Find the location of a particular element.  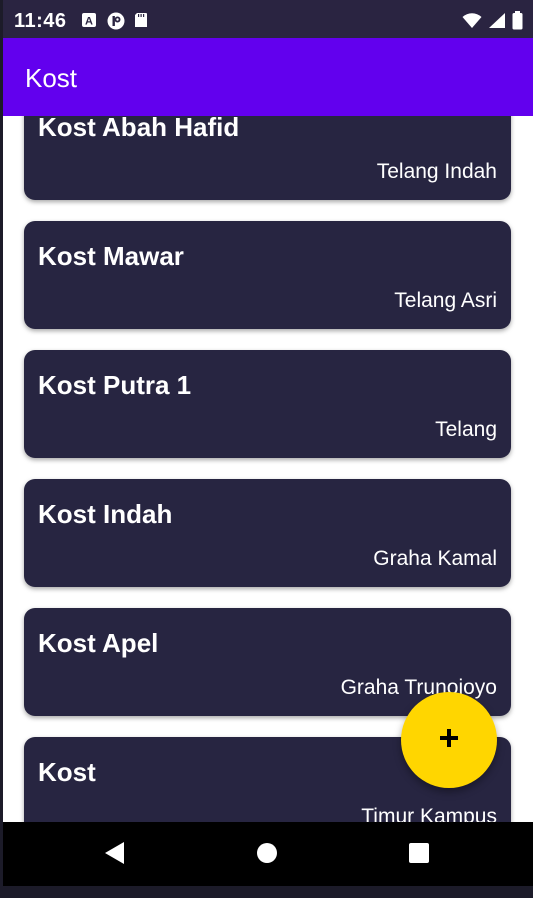

kost-card: Kost Indah Graha Kamal is located at coordinates (267, 533).